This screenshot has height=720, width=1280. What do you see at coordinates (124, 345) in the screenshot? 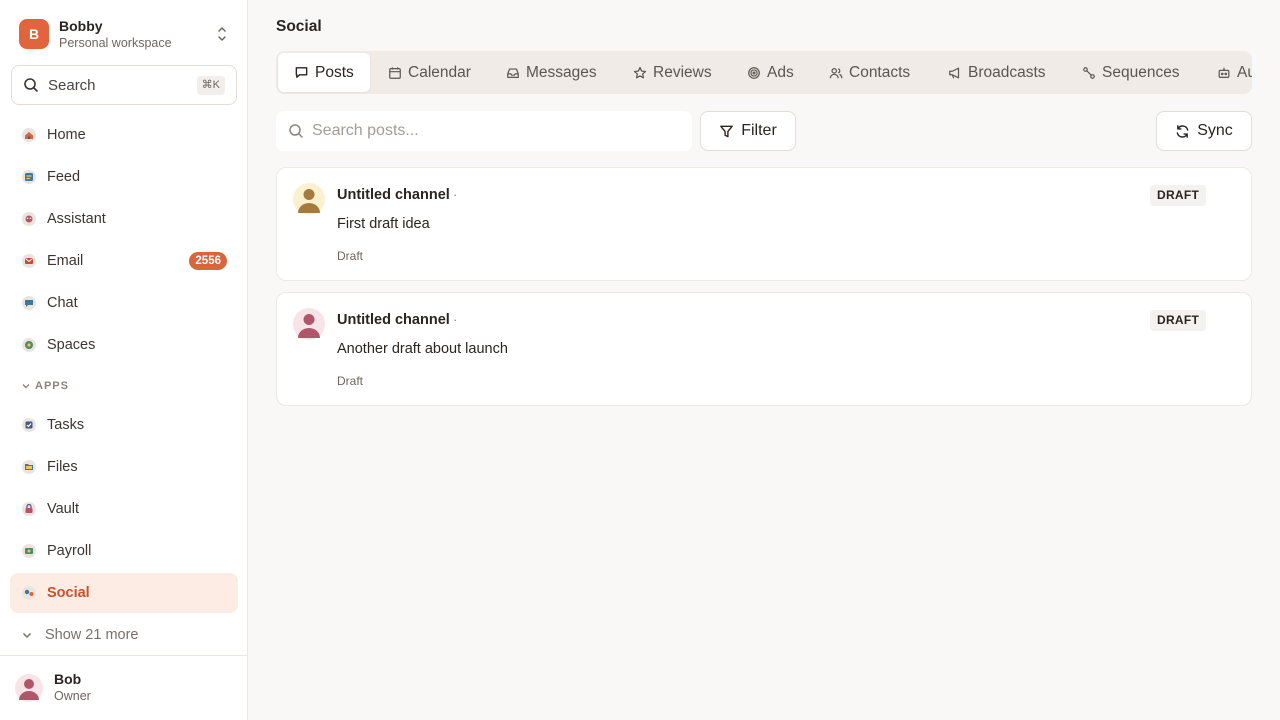
I see `sidebar-item-spaces: Spaces` at bounding box center [124, 345].